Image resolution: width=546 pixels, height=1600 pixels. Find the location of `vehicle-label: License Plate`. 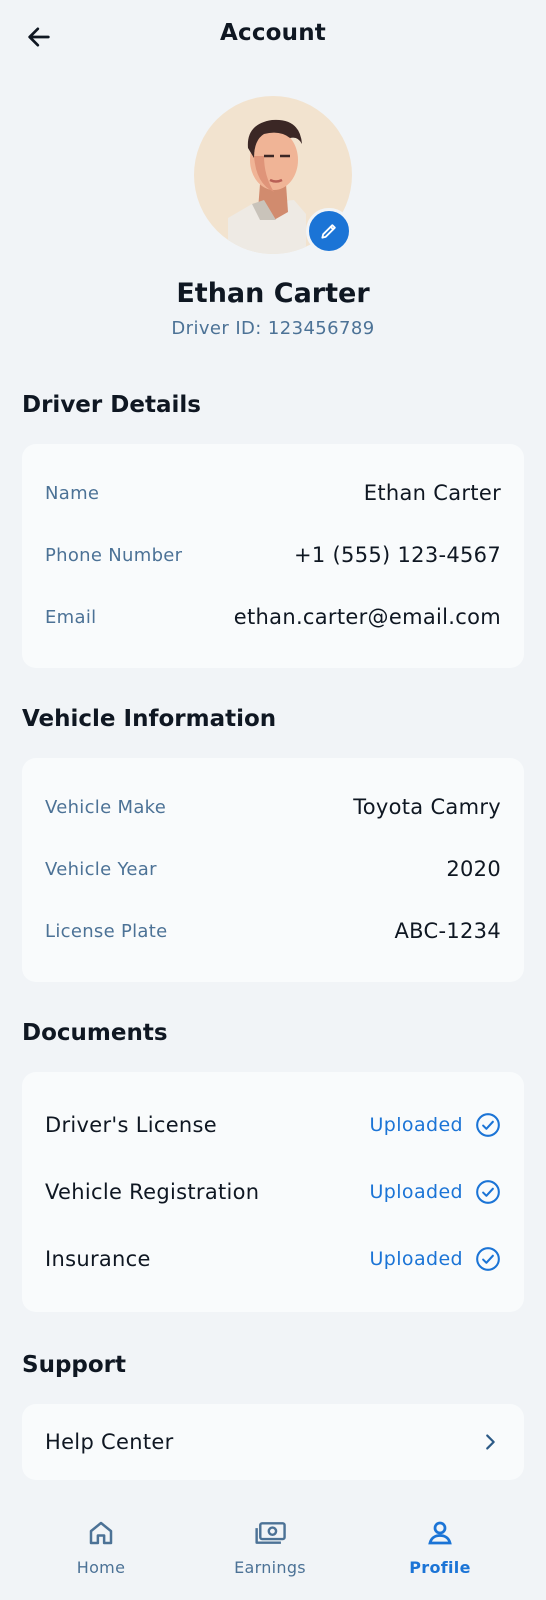

vehicle-label: License Plate is located at coordinates (106, 931).